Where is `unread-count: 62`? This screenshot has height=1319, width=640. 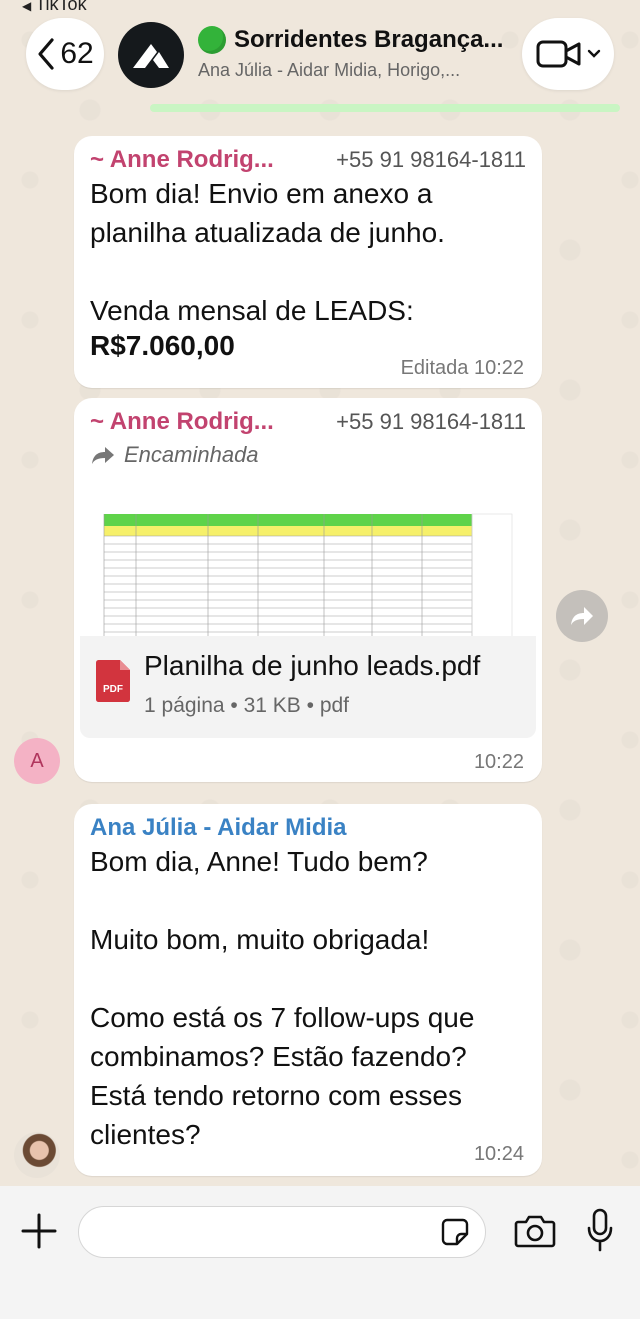
unread-count: 62 is located at coordinates (77, 53).